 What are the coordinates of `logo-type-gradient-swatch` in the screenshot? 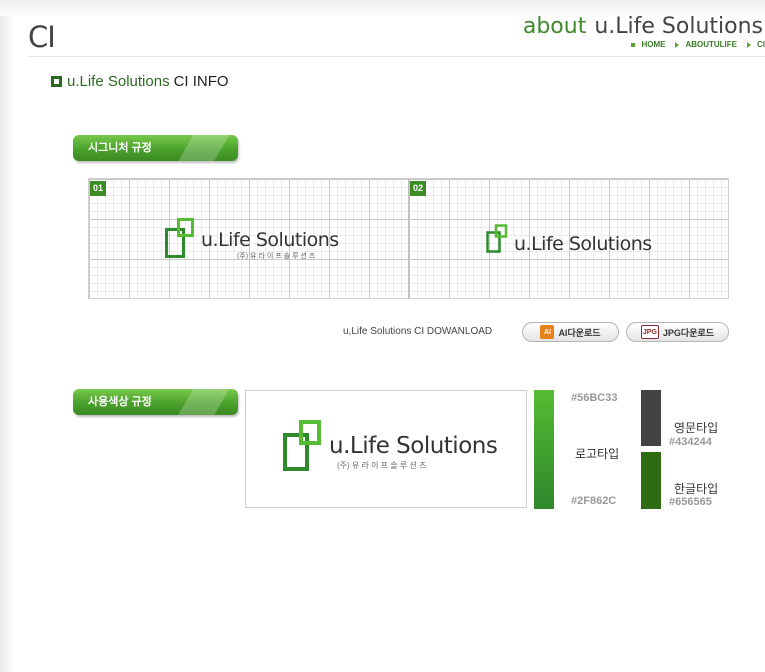 It's located at (544, 449).